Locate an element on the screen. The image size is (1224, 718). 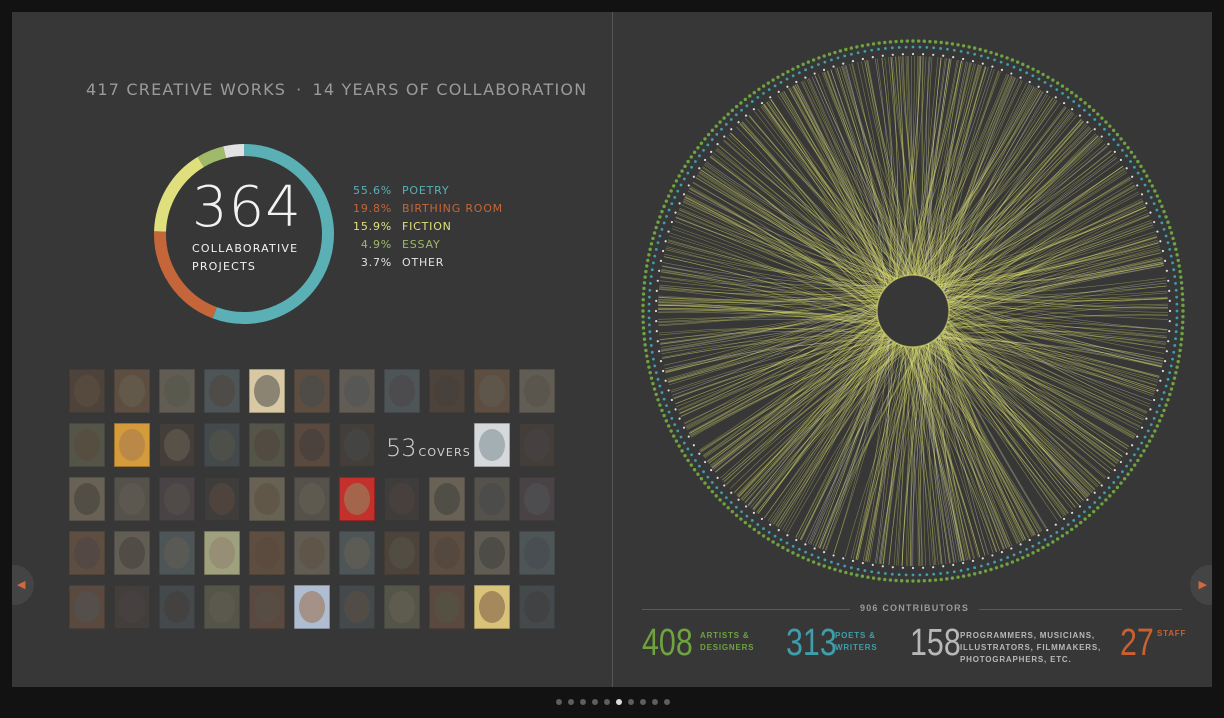
previous-page-button: ◀ is located at coordinates (23, 585).